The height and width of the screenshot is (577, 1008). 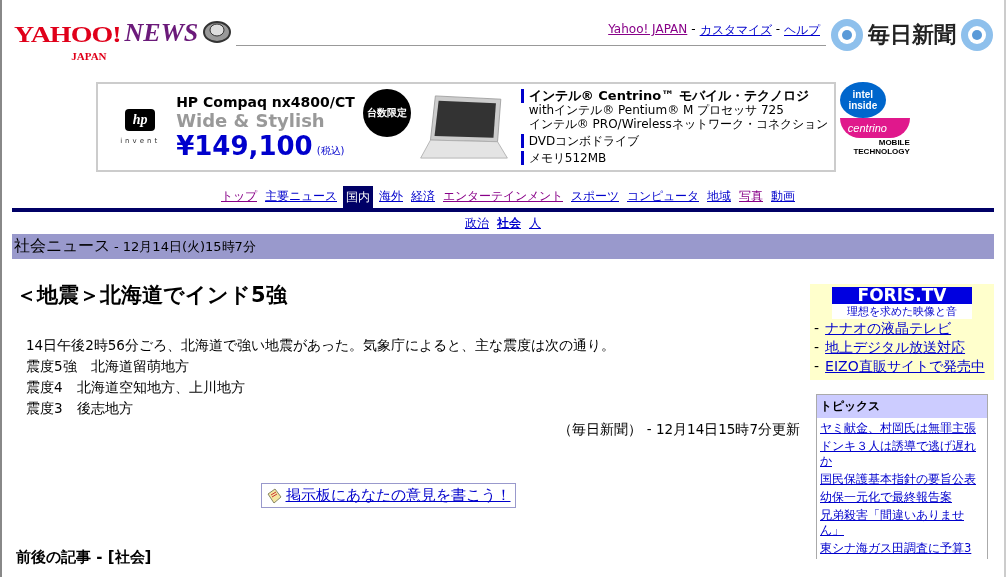 What do you see at coordinates (67, 40) in the screenshot?
I see `yahoo-logo: YAHOO! JAPAN` at bounding box center [67, 40].